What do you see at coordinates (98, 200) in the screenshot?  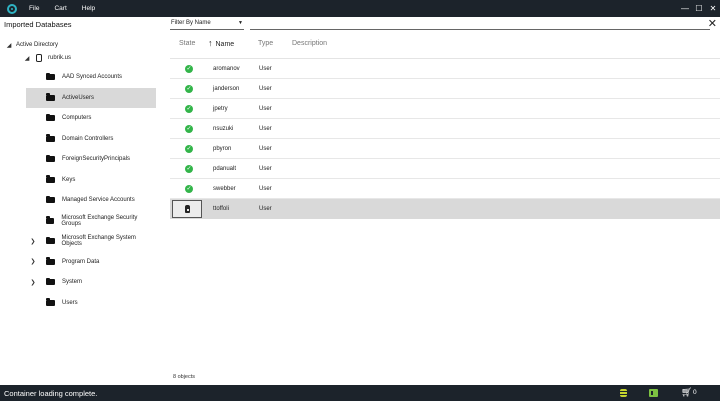 I see `tree-item-label: Managed Service Accounts` at bounding box center [98, 200].